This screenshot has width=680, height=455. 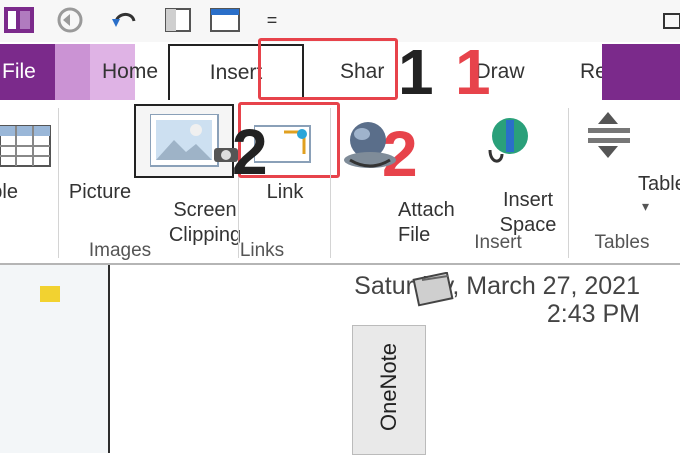 I want to click on insert-space-button: Insert Space, so click(x=520, y=173).